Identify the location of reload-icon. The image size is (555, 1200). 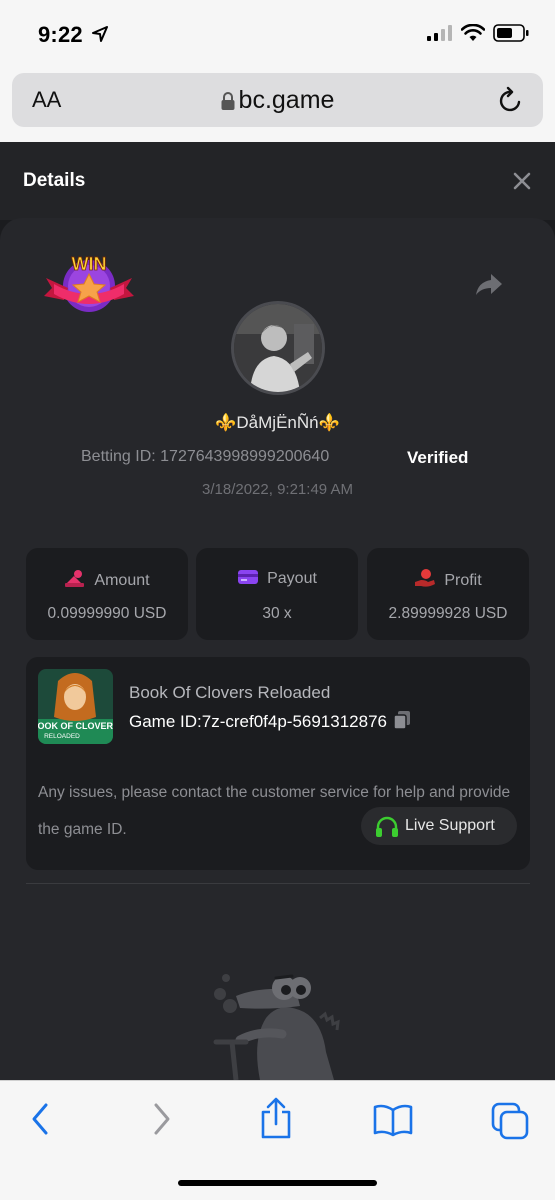
(511, 100).